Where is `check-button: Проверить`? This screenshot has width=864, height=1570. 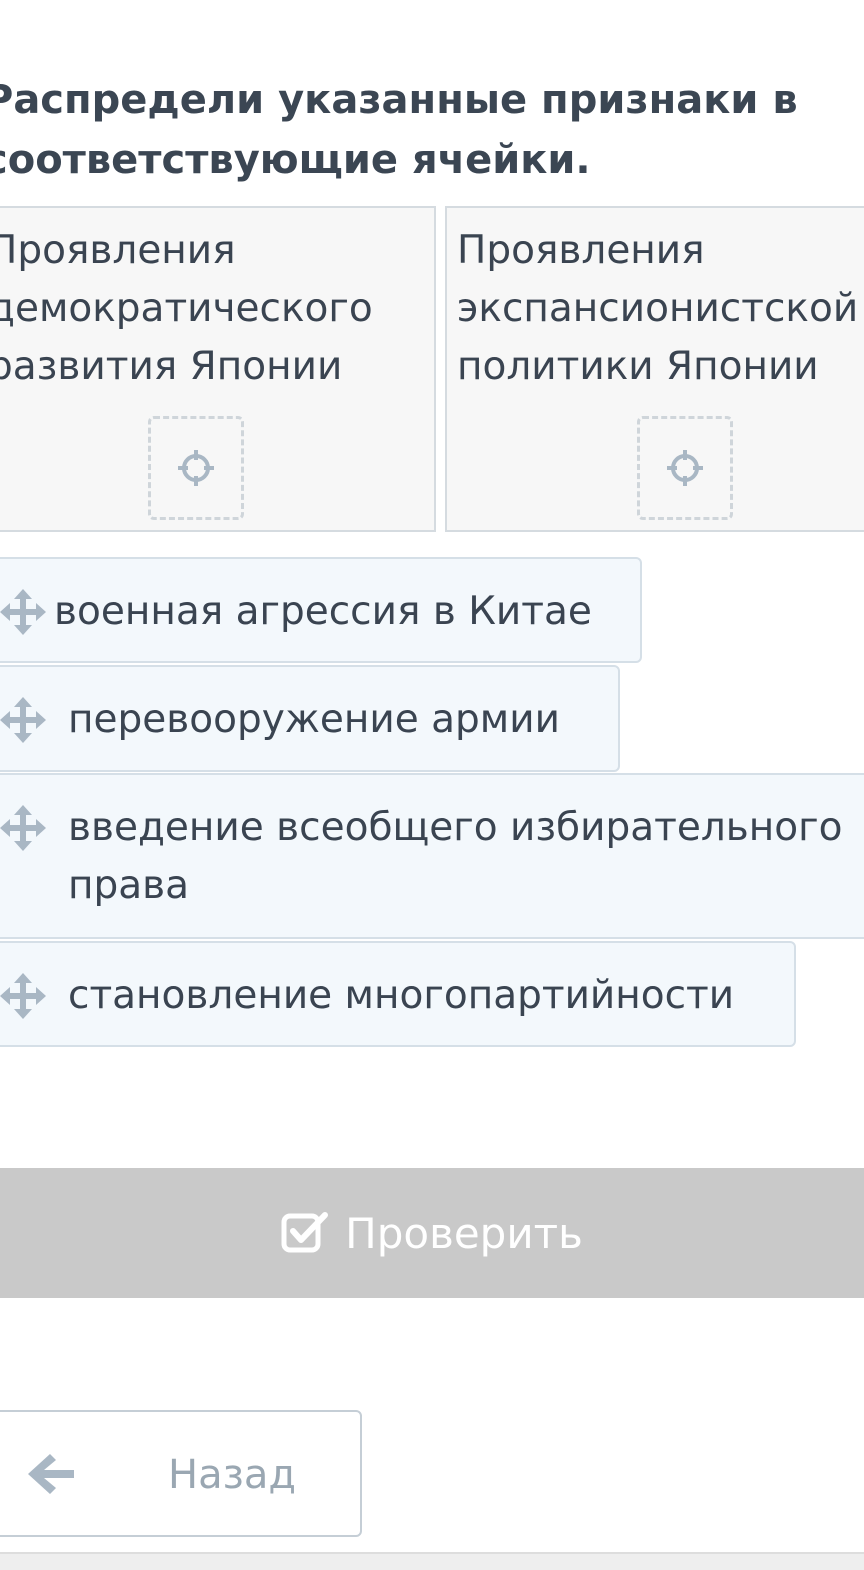
check-button: Проверить is located at coordinates (432, 1233).